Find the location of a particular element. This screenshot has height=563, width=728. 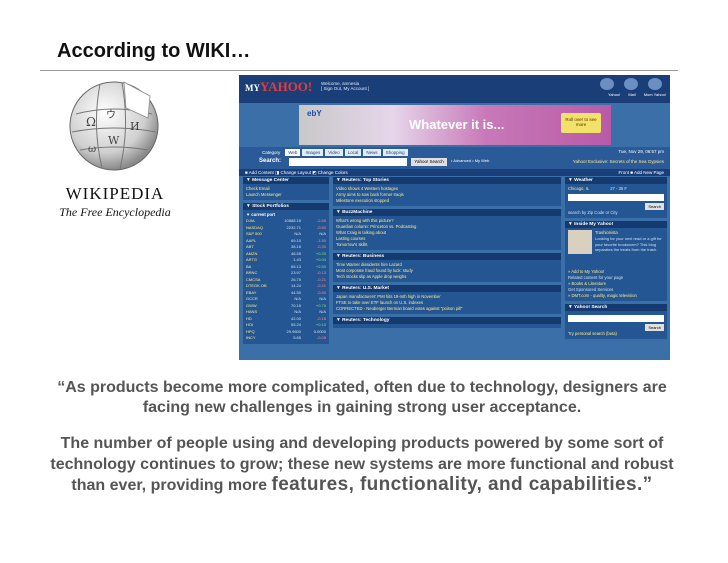

stock-row: INCY 5.65 -0.05 is located at coordinates (286, 338).